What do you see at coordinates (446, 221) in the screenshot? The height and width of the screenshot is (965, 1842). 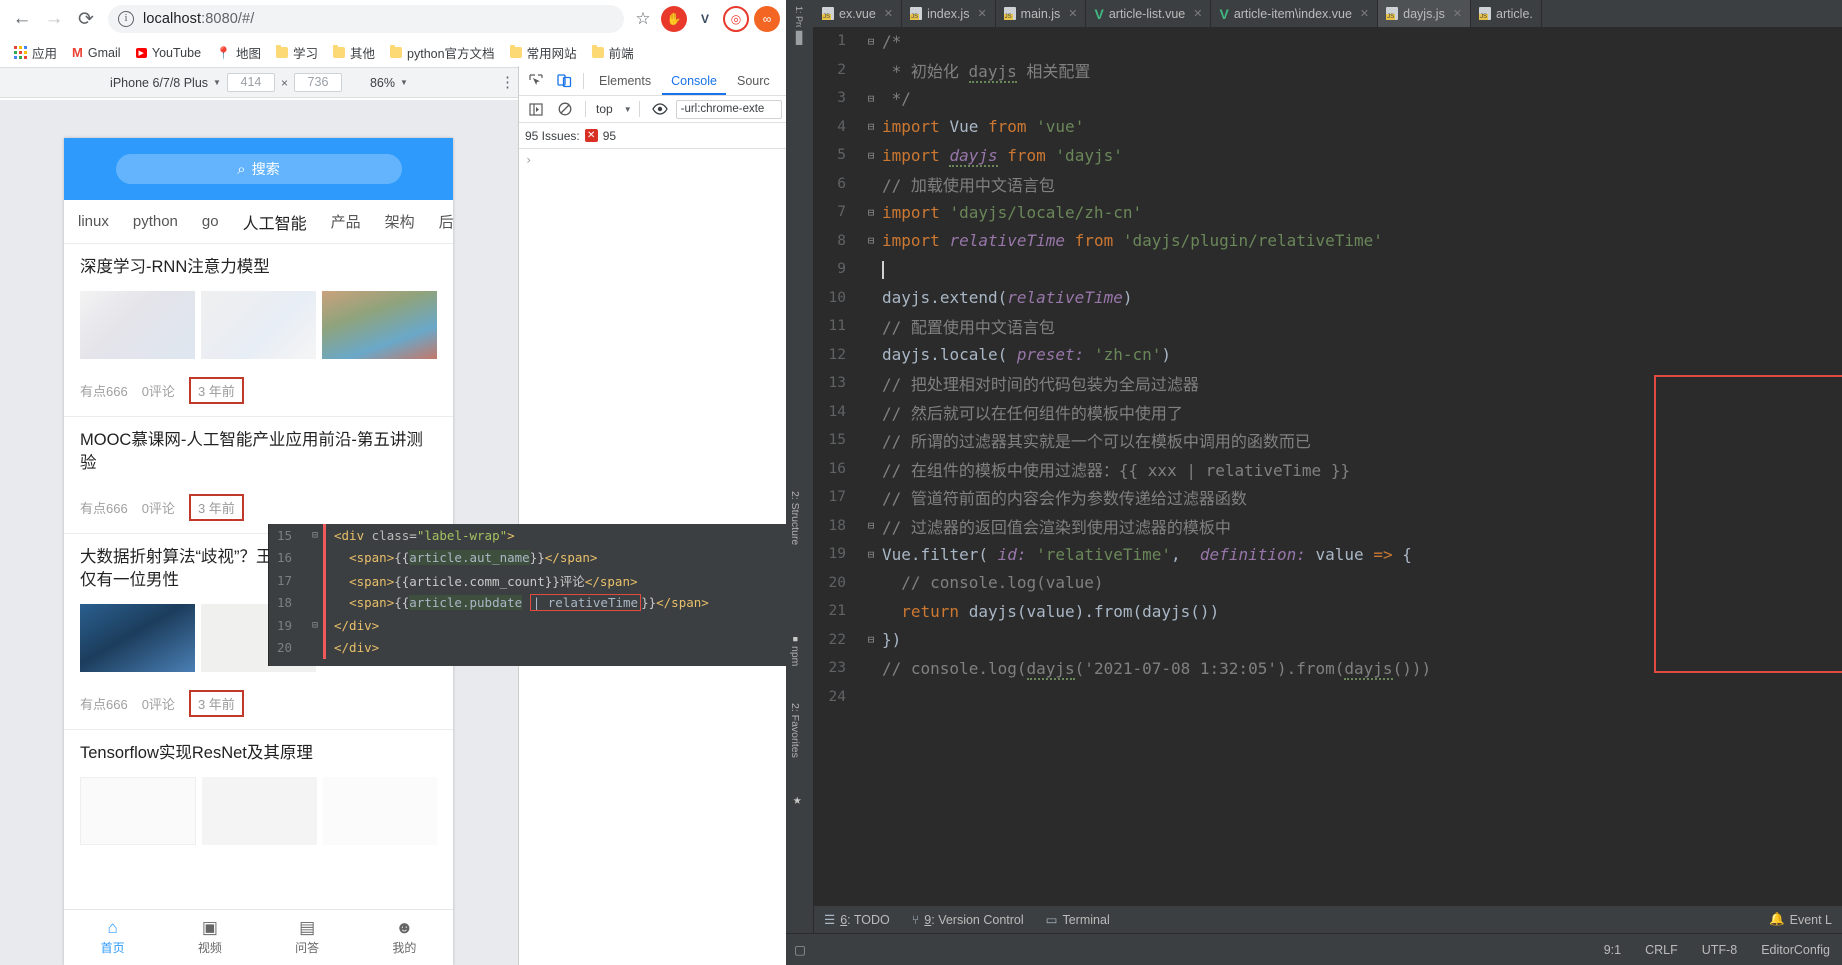 I see `channel-tab-backend: 后端` at bounding box center [446, 221].